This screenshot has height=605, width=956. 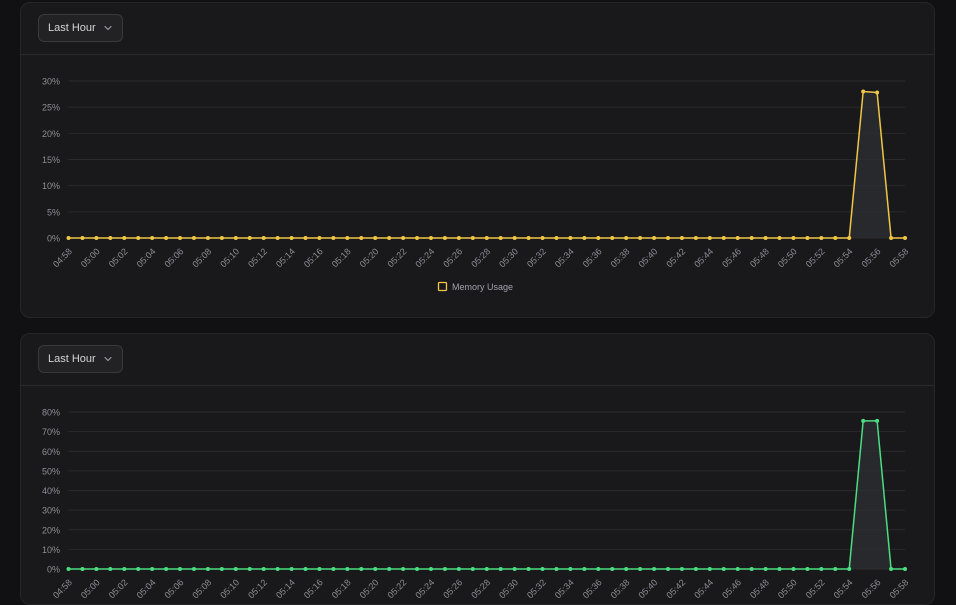 I want to click on y-tick-label: 40%, so click(x=51, y=491).